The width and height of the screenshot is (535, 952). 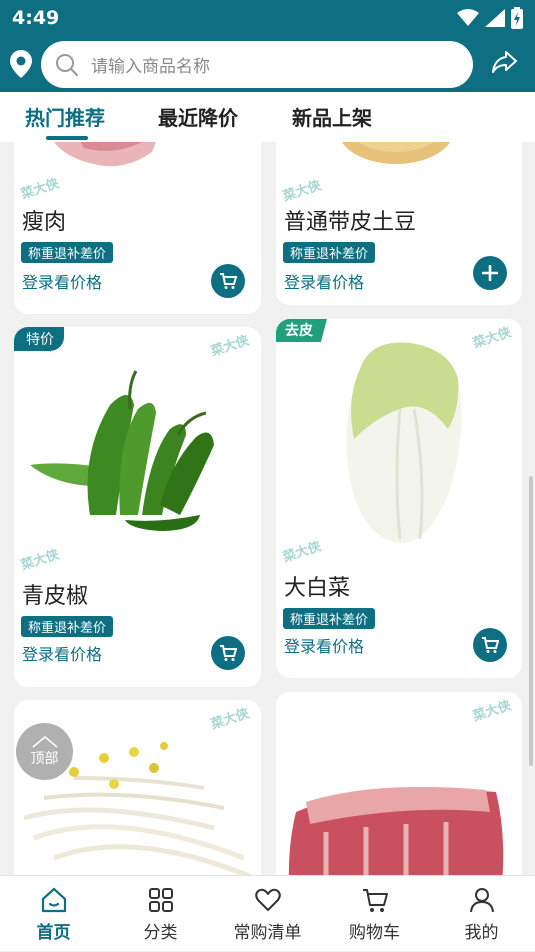 What do you see at coordinates (160, 933) in the screenshot?
I see `nav-label: 分类` at bounding box center [160, 933].